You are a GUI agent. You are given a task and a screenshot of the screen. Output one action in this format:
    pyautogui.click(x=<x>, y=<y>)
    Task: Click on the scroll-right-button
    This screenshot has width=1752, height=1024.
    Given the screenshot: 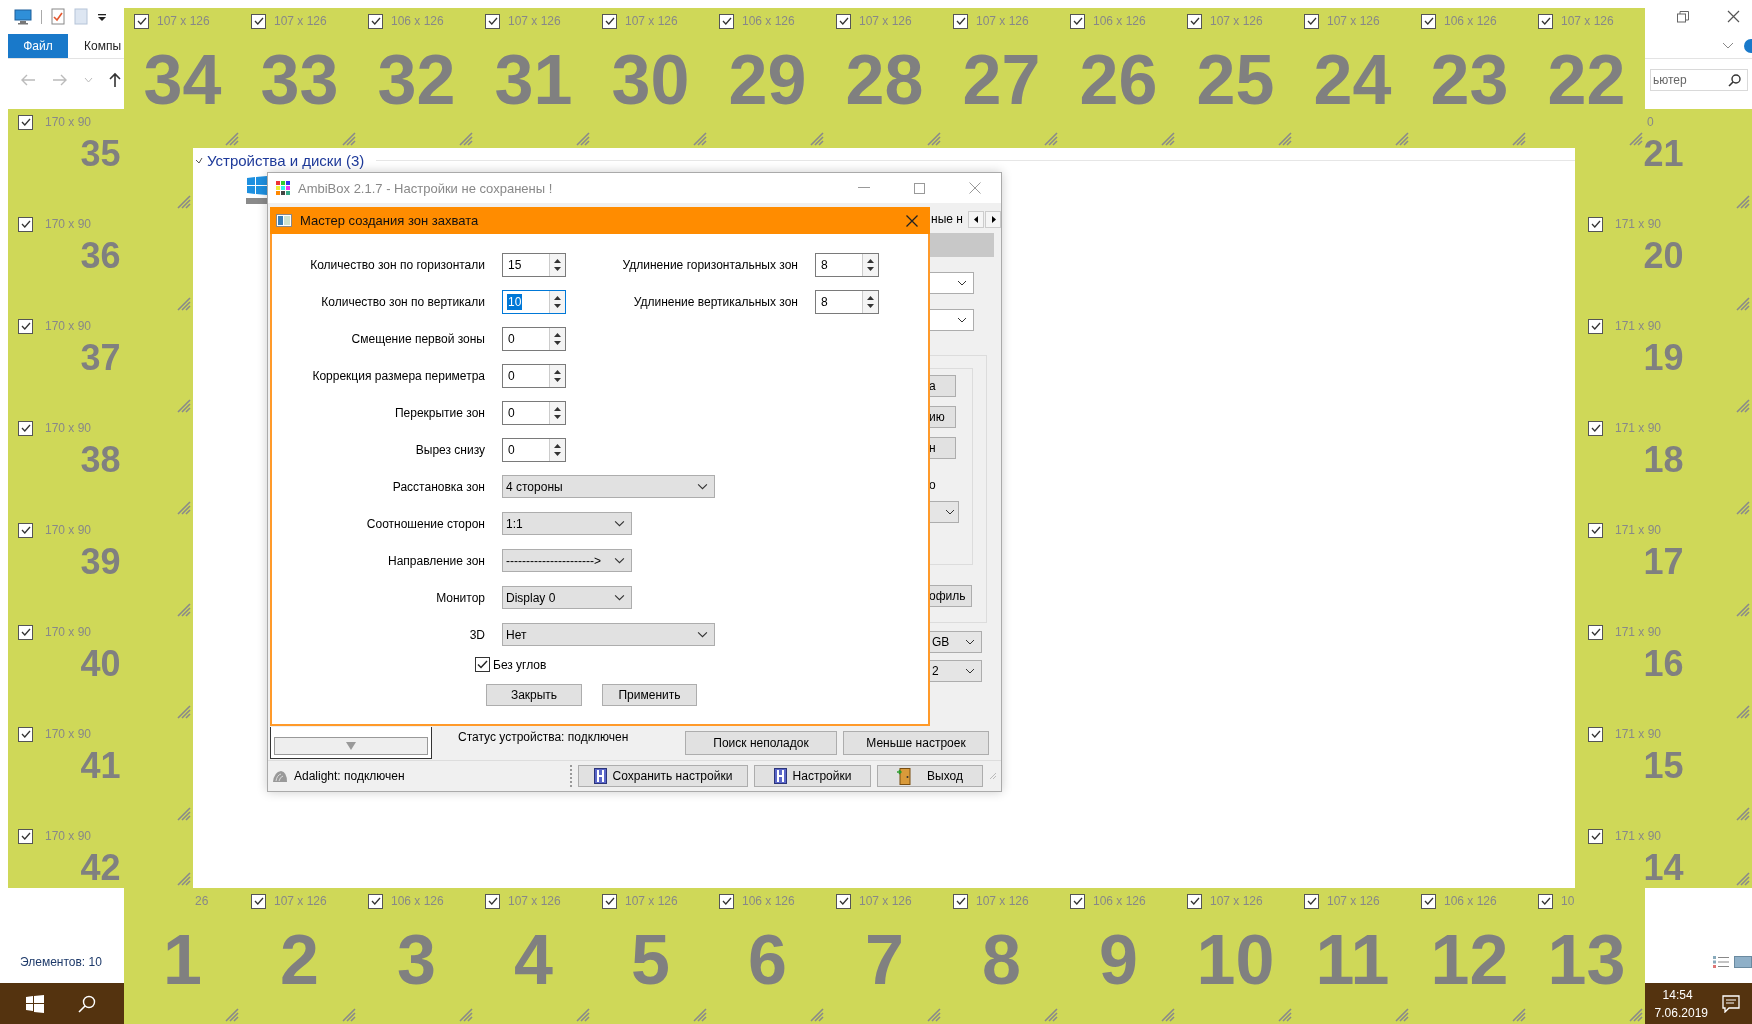 What is the action you would take?
    pyautogui.click(x=993, y=219)
    